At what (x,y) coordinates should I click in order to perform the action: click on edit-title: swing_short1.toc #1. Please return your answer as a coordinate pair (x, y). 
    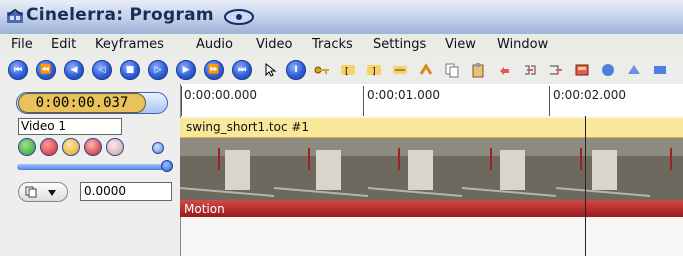
    Looking at the image, I should click on (248, 127).